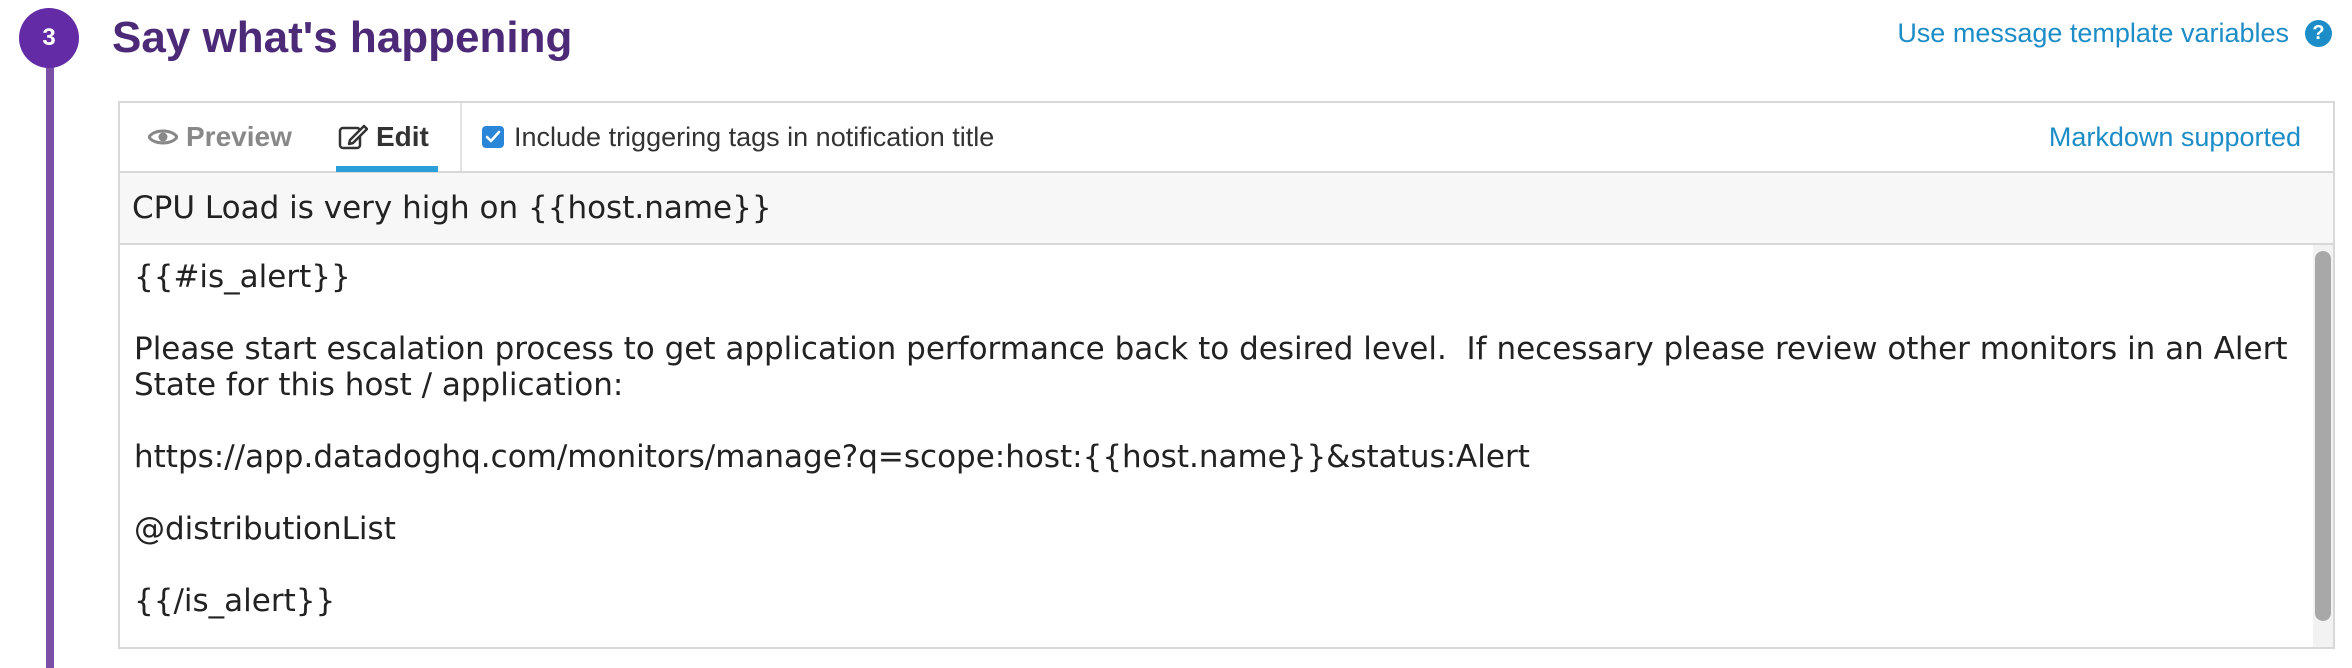 The width and height of the screenshot is (2352, 668). What do you see at coordinates (342, 37) in the screenshot?
I see `section-title: Say what's happening` at bounding box center [342, 37].